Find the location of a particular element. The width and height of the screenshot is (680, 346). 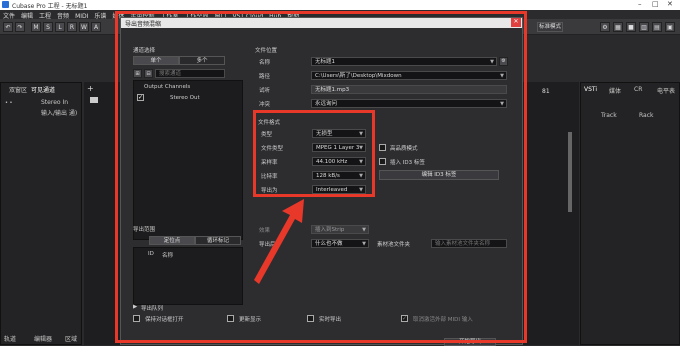

track-label: Track is located at coordinates (609, 115).